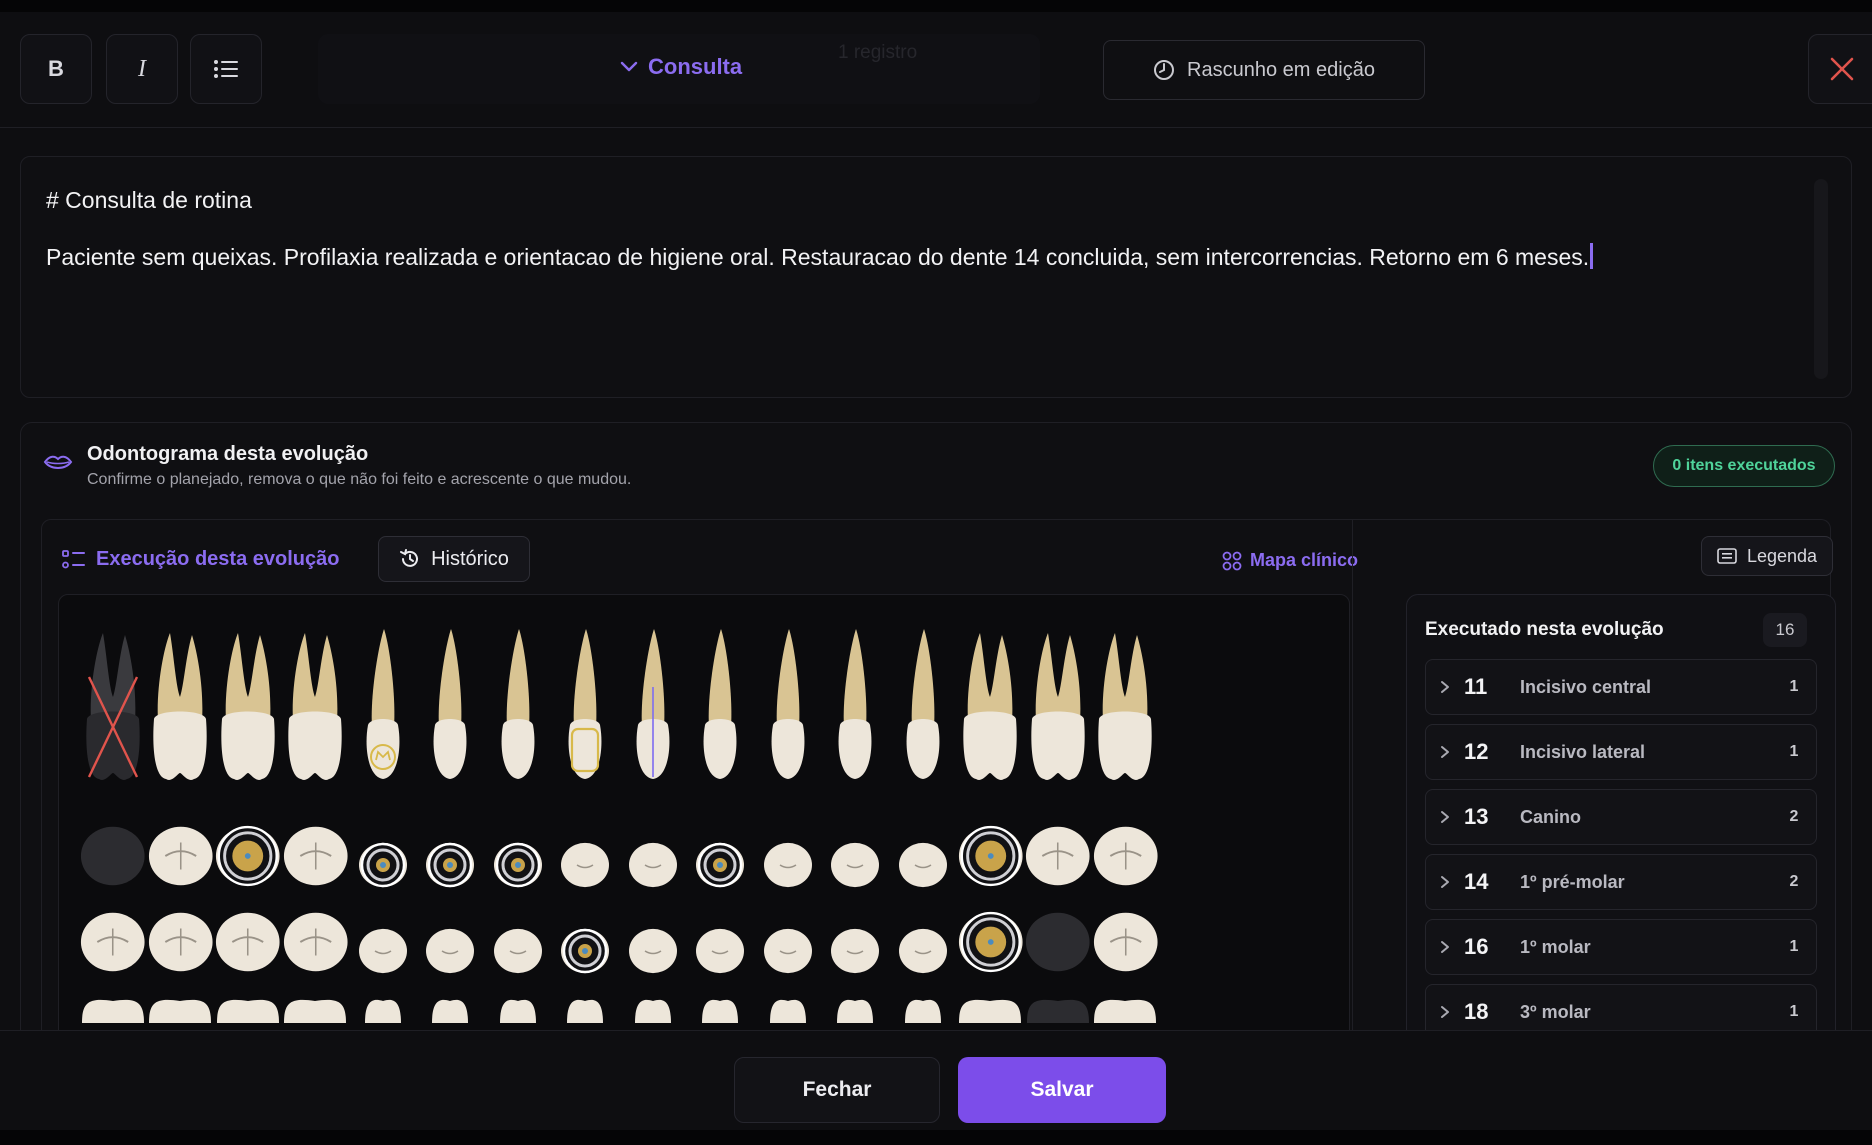 The height and width of the screenshot is (1145, 1872). I want to click on close-modal-button: Fechar, so click(837, 1090).